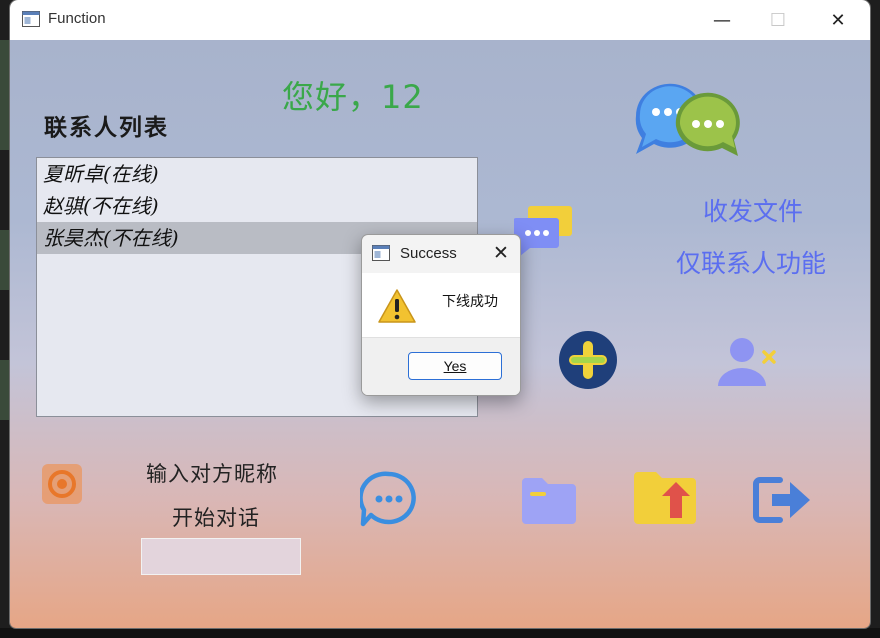  What do you see at coordinates (544, 231) in the screenshot?
I see `message-icon` at bounding box center [544, 231].